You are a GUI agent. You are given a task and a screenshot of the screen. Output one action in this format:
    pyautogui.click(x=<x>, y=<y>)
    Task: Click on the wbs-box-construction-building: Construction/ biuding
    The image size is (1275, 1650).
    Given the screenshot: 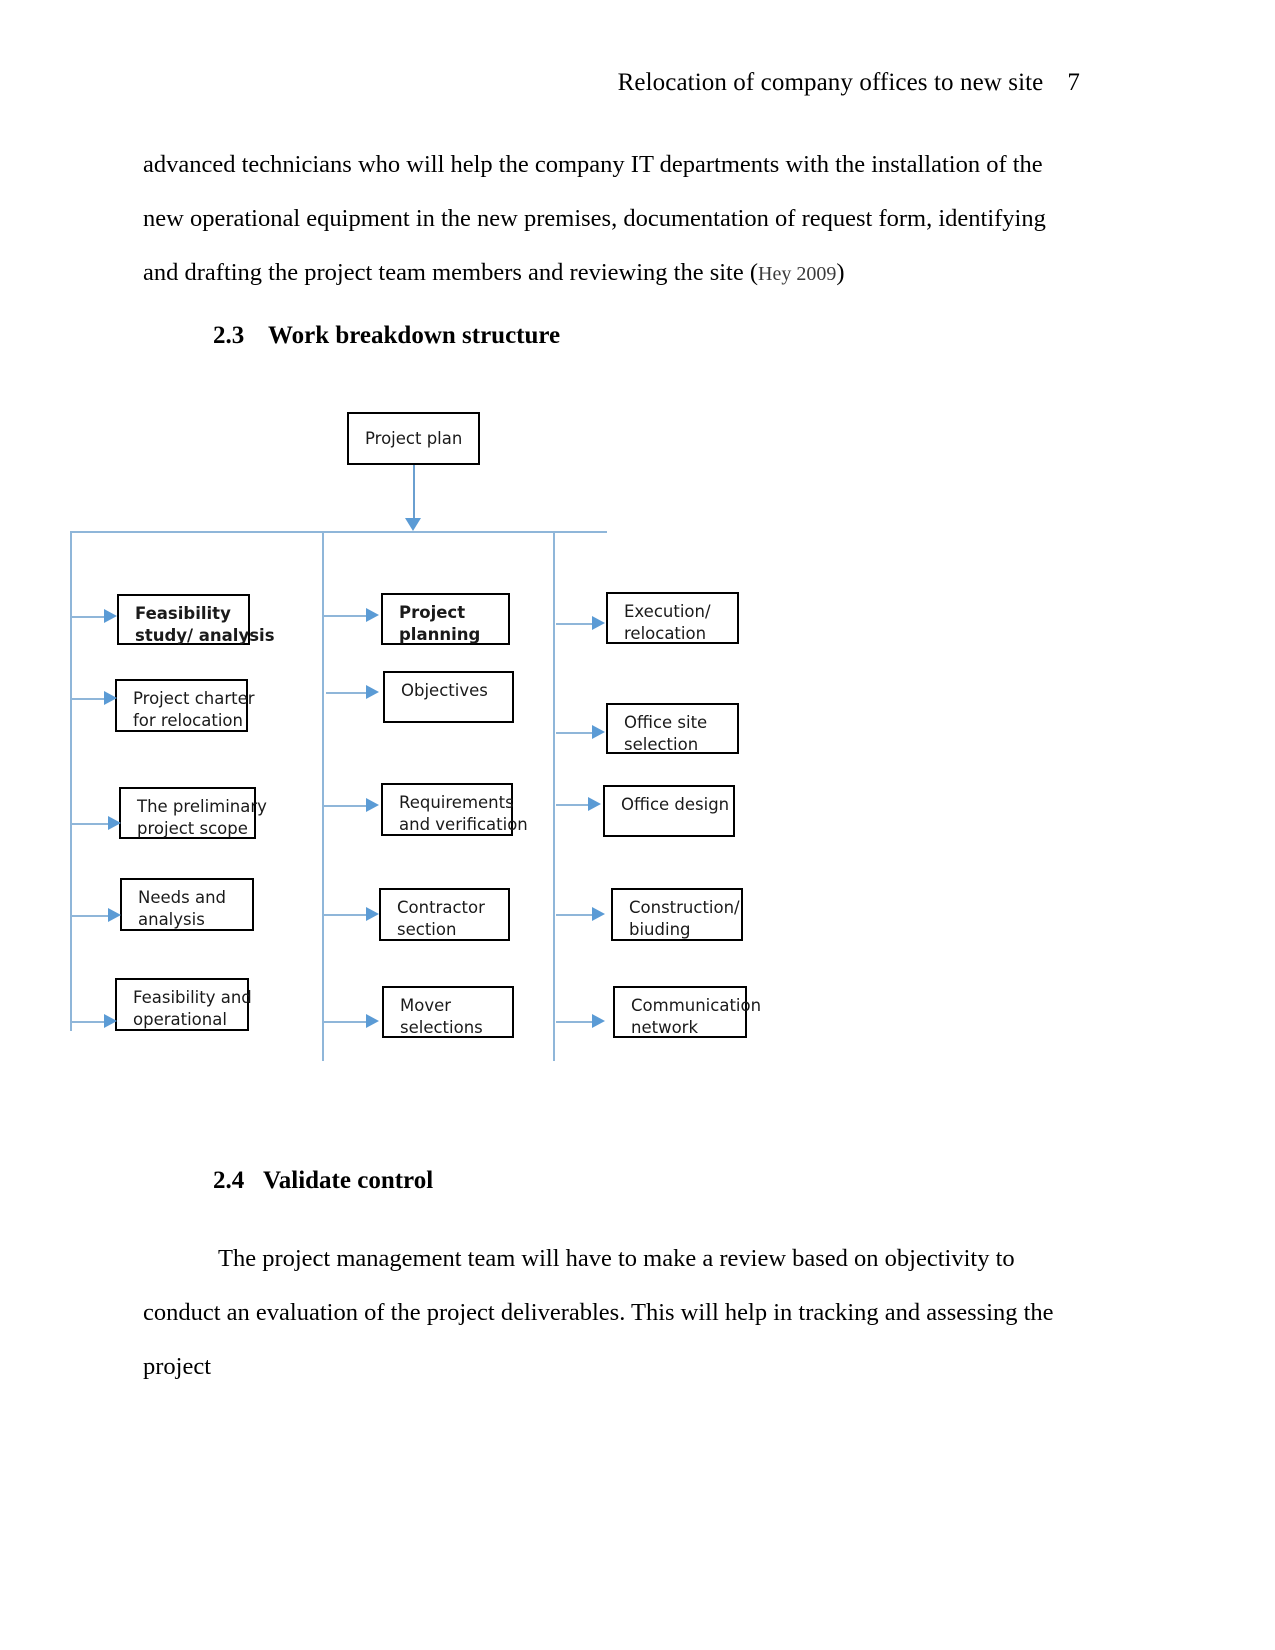 What is the action you would take?
    pyautogui.click(x=677, y=914)
    